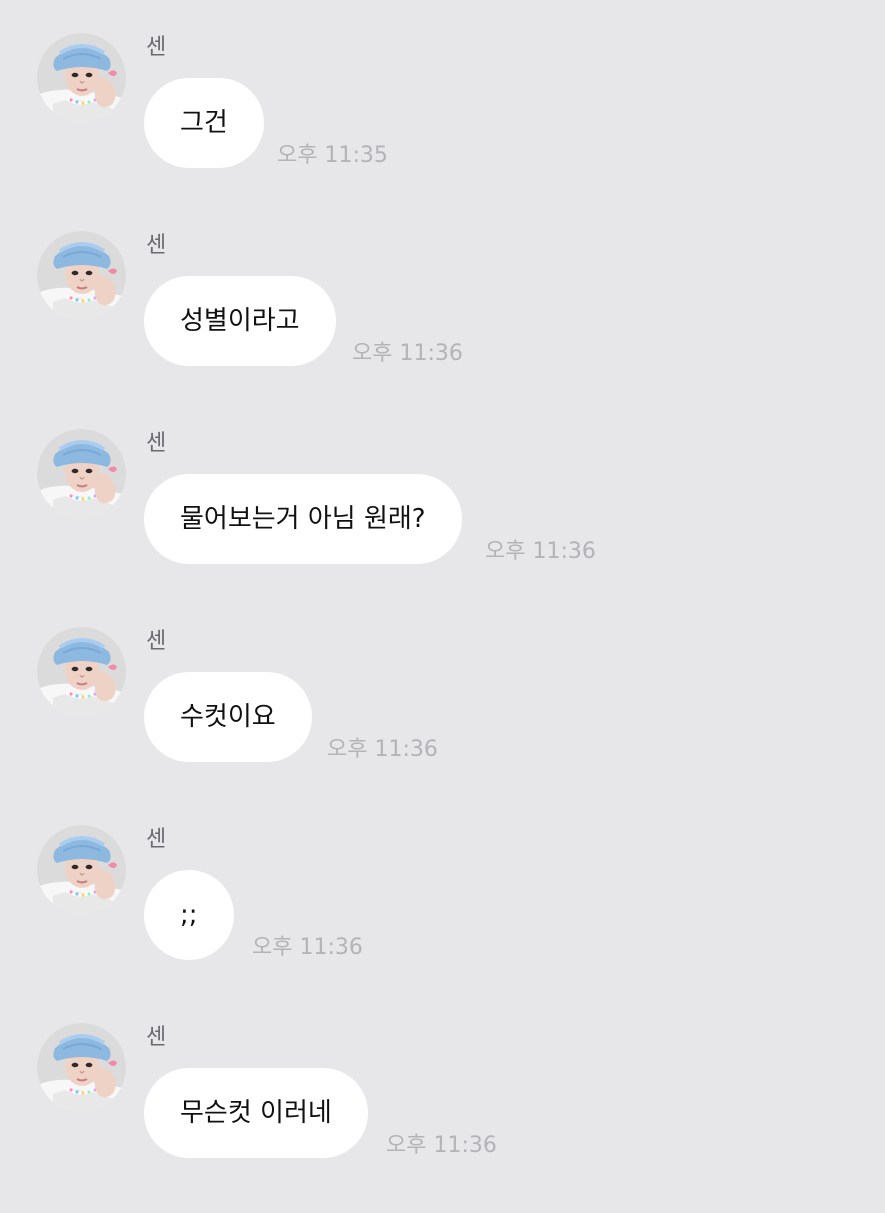  Describe the element at coordinates (204, 123) in the screenshot. I see `message-bubble: 그건` at that location.